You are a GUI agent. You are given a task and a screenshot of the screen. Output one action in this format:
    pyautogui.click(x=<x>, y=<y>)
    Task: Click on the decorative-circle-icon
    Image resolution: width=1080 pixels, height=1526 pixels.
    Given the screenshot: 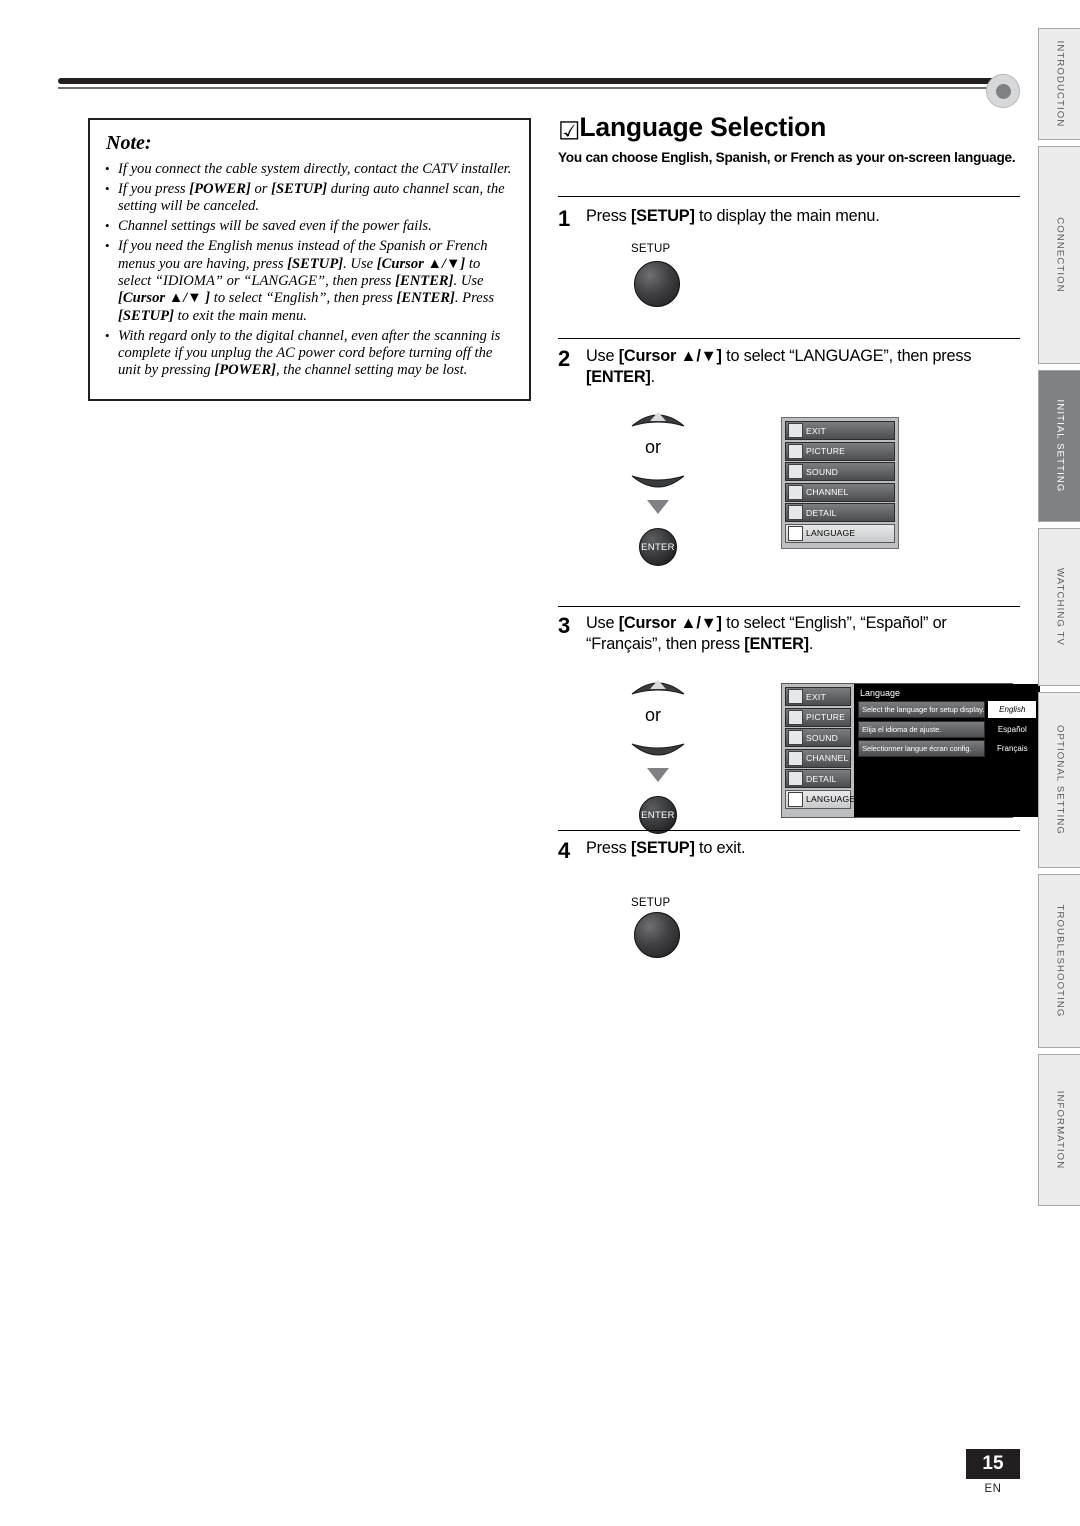 What is the action you would take?
    pyautogui.click(x=1003, y=91)
    